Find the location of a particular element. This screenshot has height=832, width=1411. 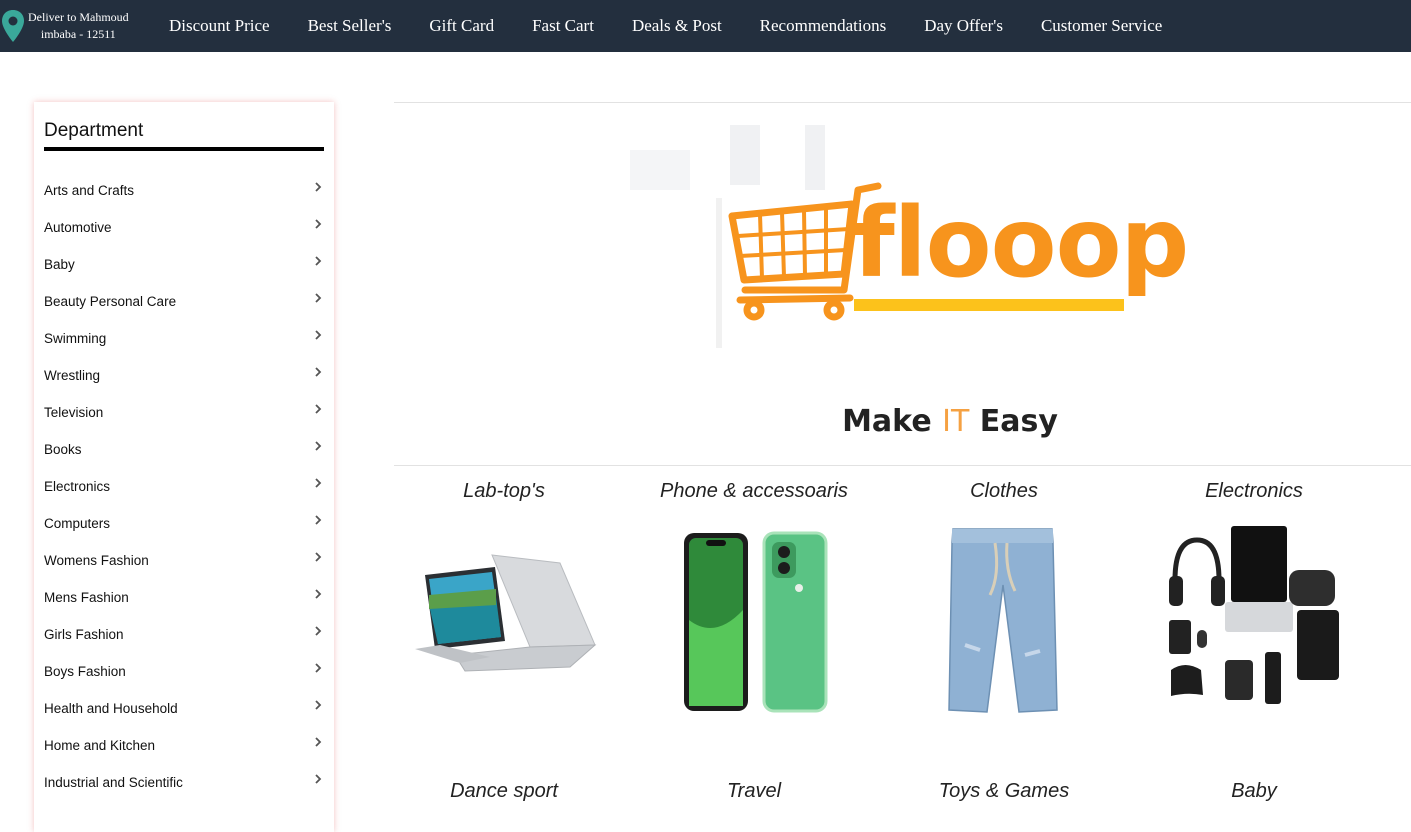

deliver-name: Deliver to Mahmoud is located at coordinates (78, 17).